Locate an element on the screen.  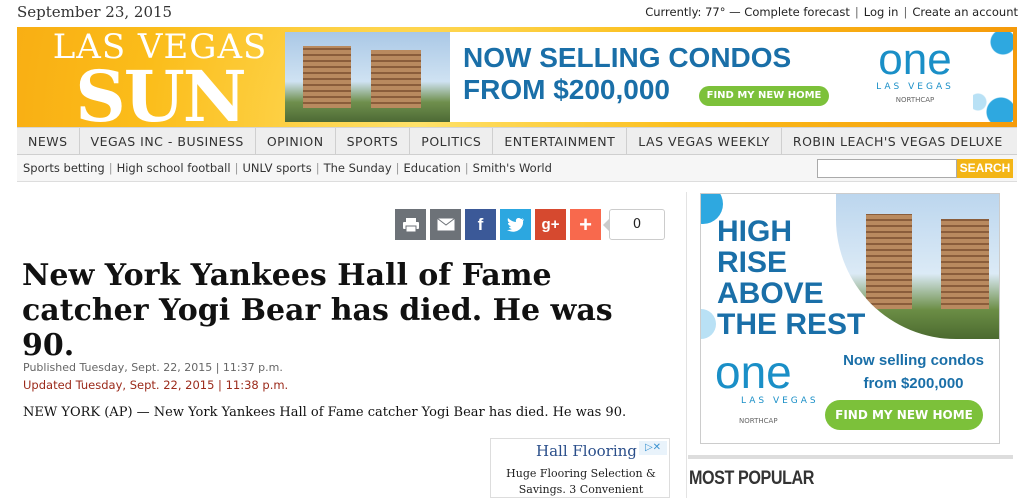
twitter-icon is located at coordinates (515, 224).